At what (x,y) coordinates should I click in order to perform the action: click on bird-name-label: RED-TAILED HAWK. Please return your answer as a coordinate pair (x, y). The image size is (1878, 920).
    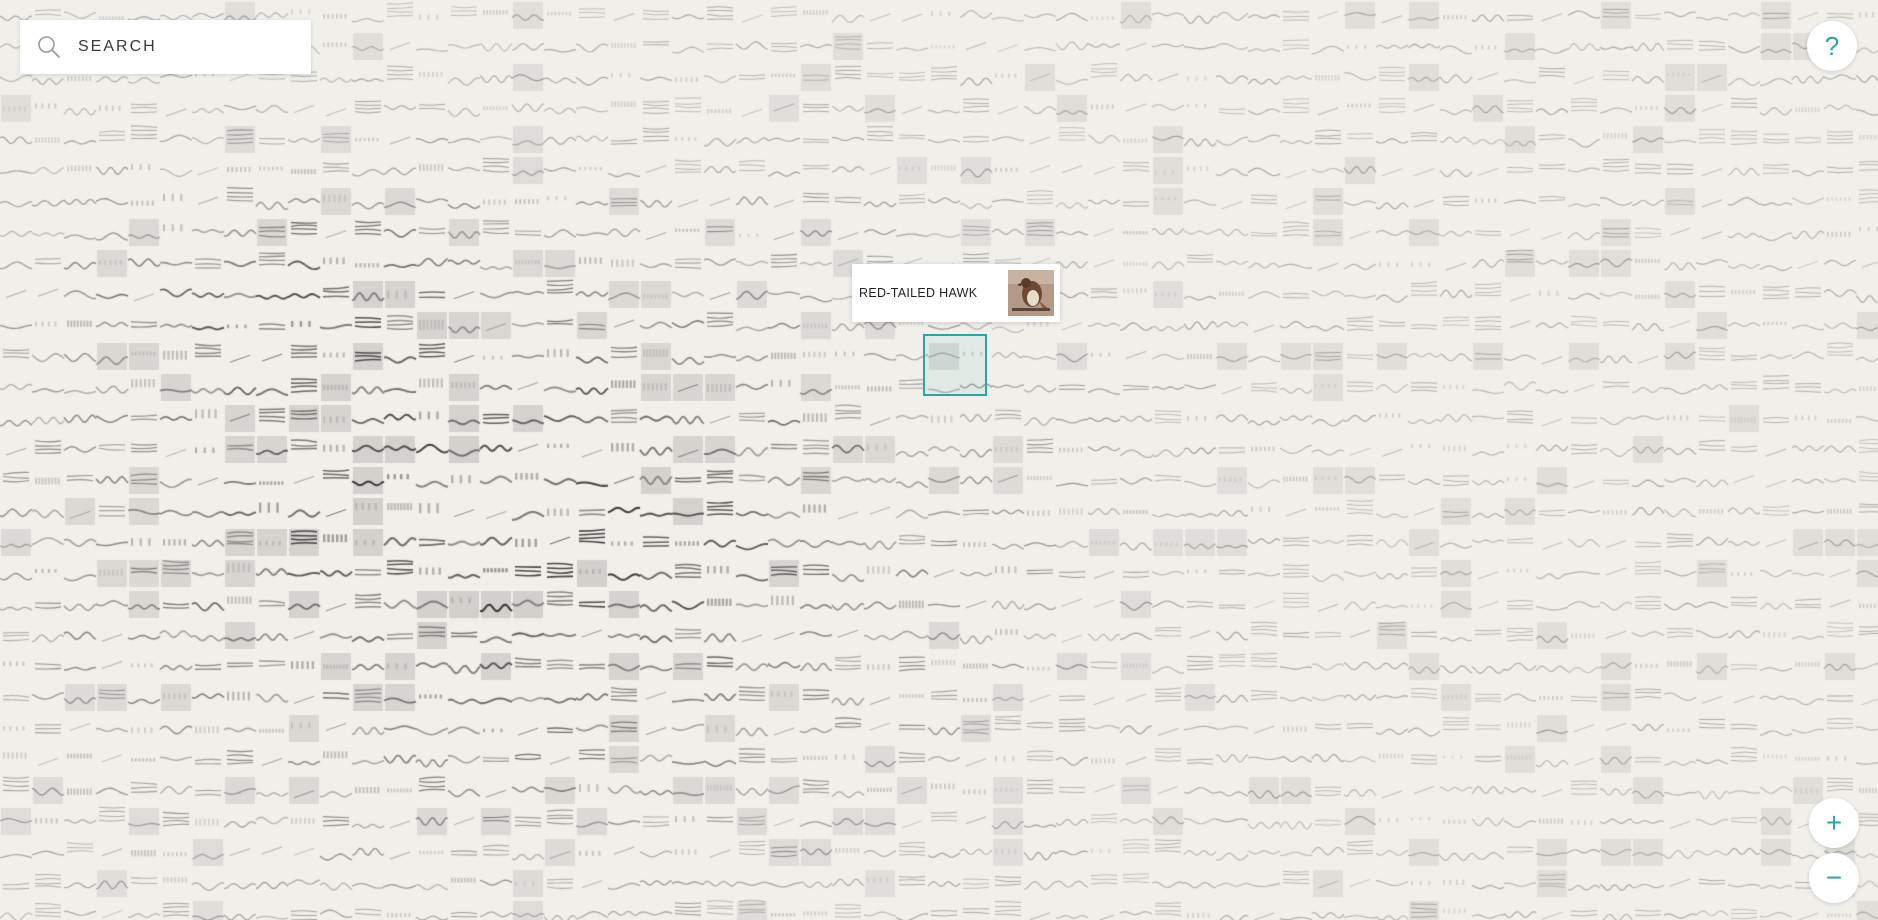
    Looking at the image, I should click on (918, 293).